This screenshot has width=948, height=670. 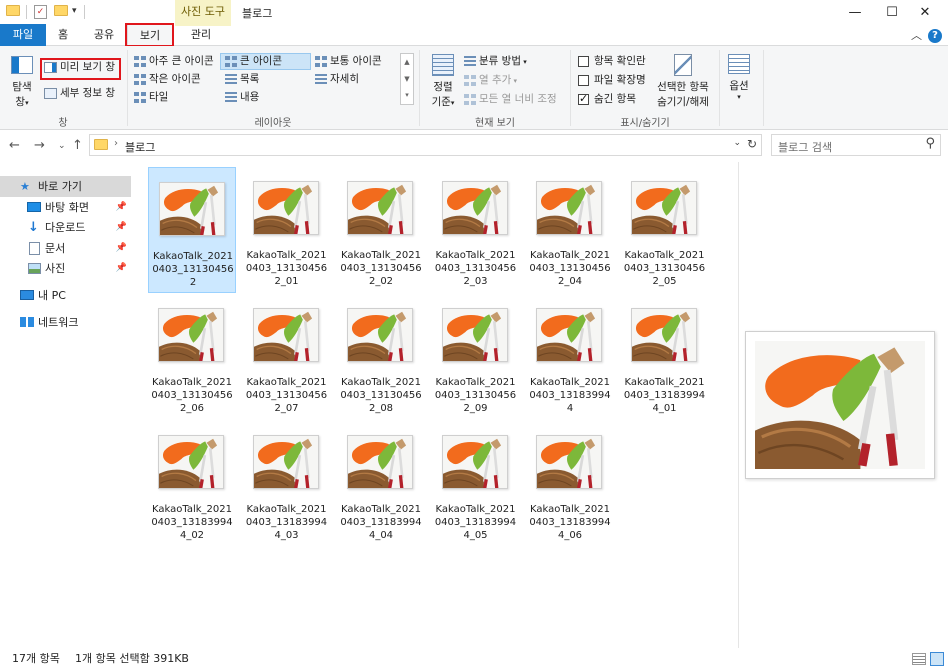 What do you see at coordinates (937, 659) in the screenshot?
I see `large-icons-view-icon` at bounding box center [937, 659].